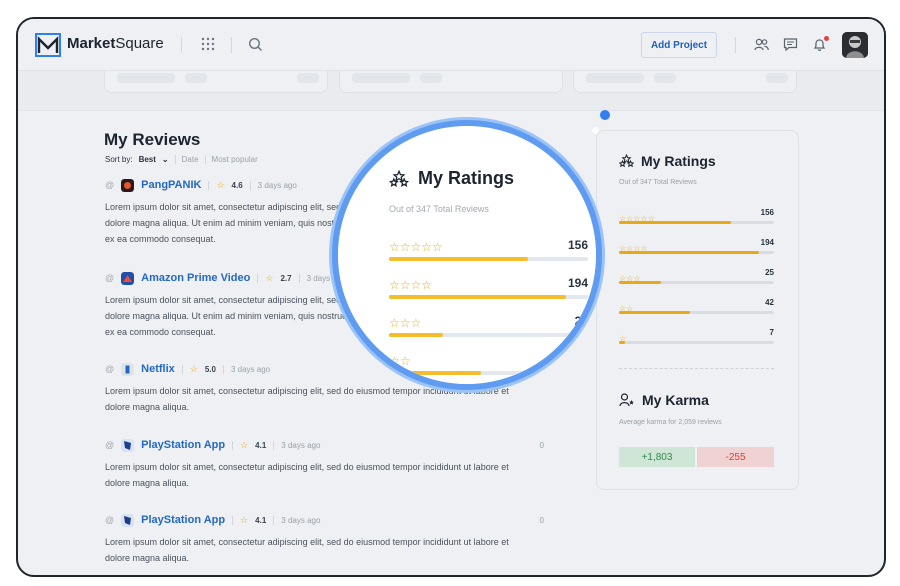 Image resolution: width=900 pixels, height=586 pixels. Describe the element at coordinates (158, 369) in the screenshot. I see `app-name-link: Netflix` at that location.